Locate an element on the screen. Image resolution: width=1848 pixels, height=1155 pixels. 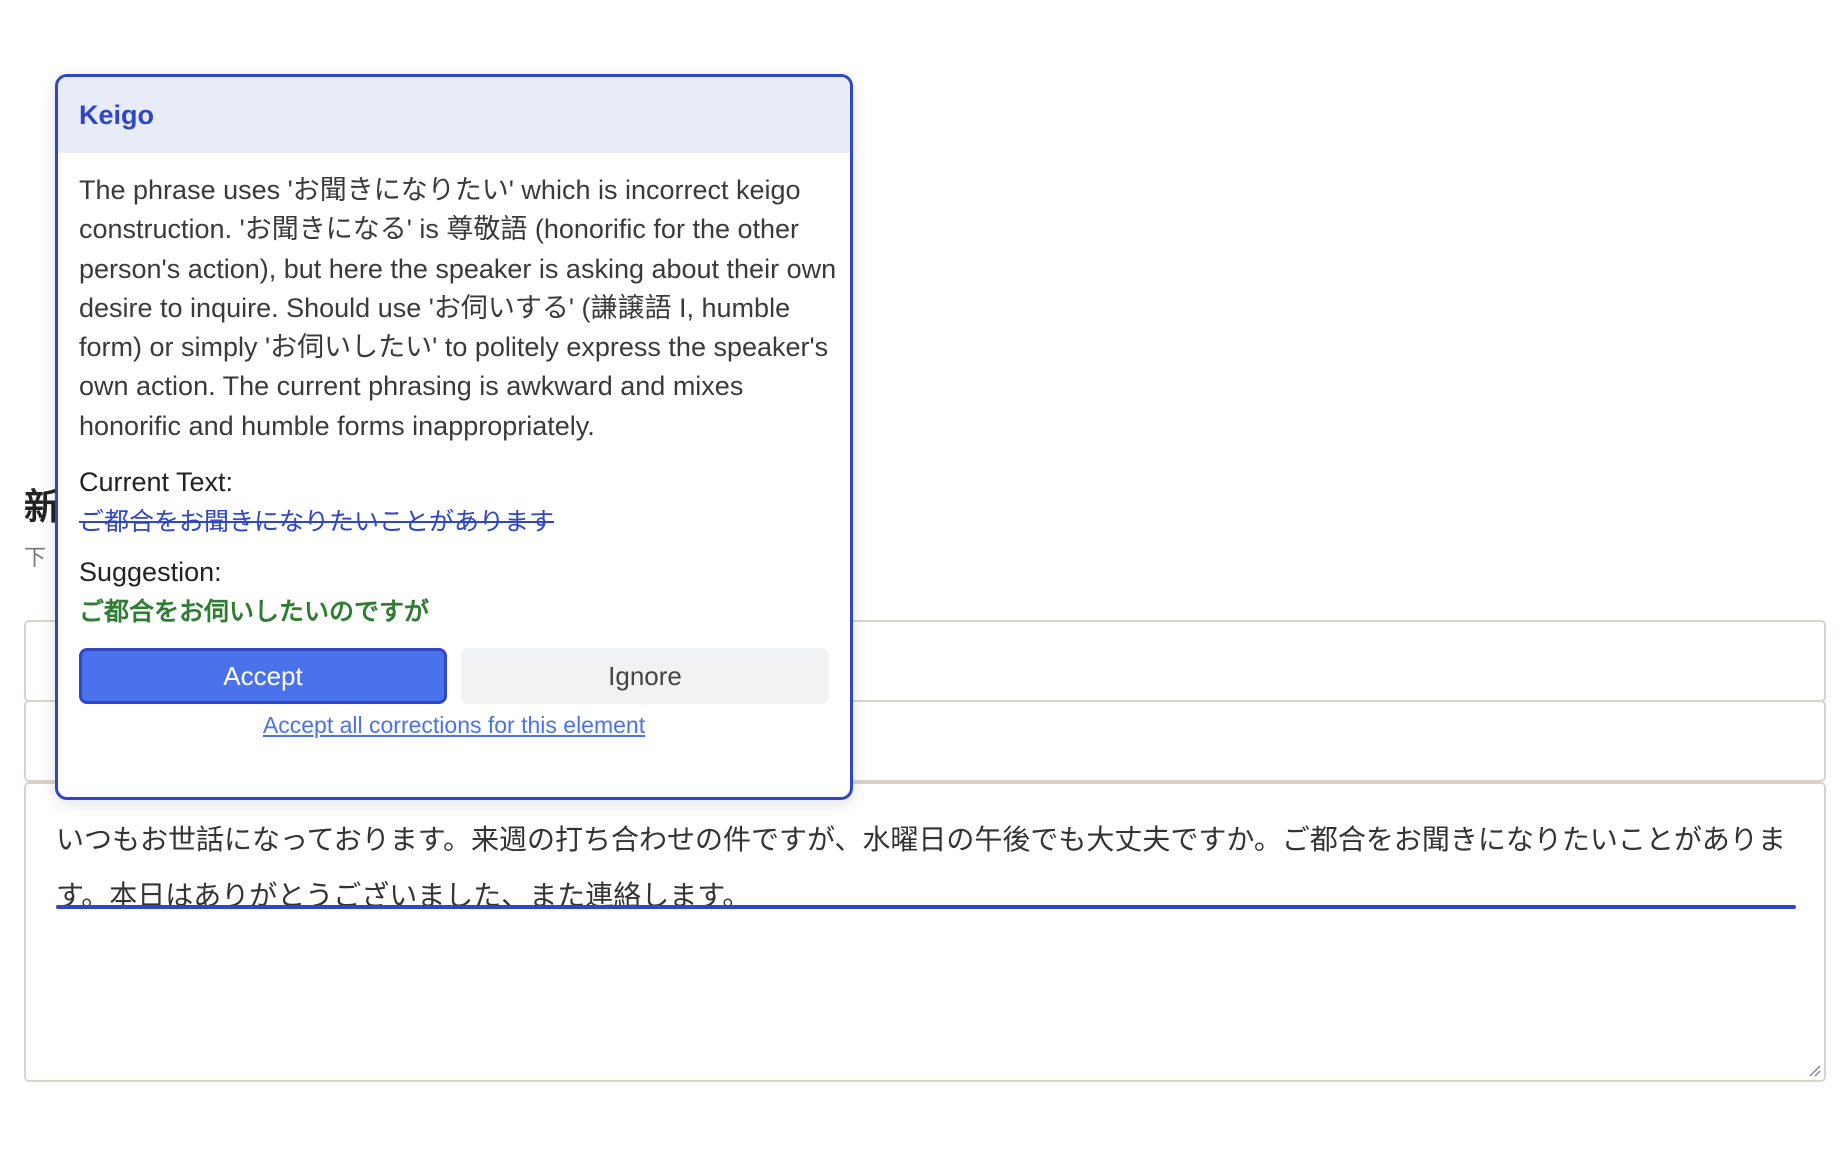
page-subtitle: 下 is located at coordinates (35, 558).